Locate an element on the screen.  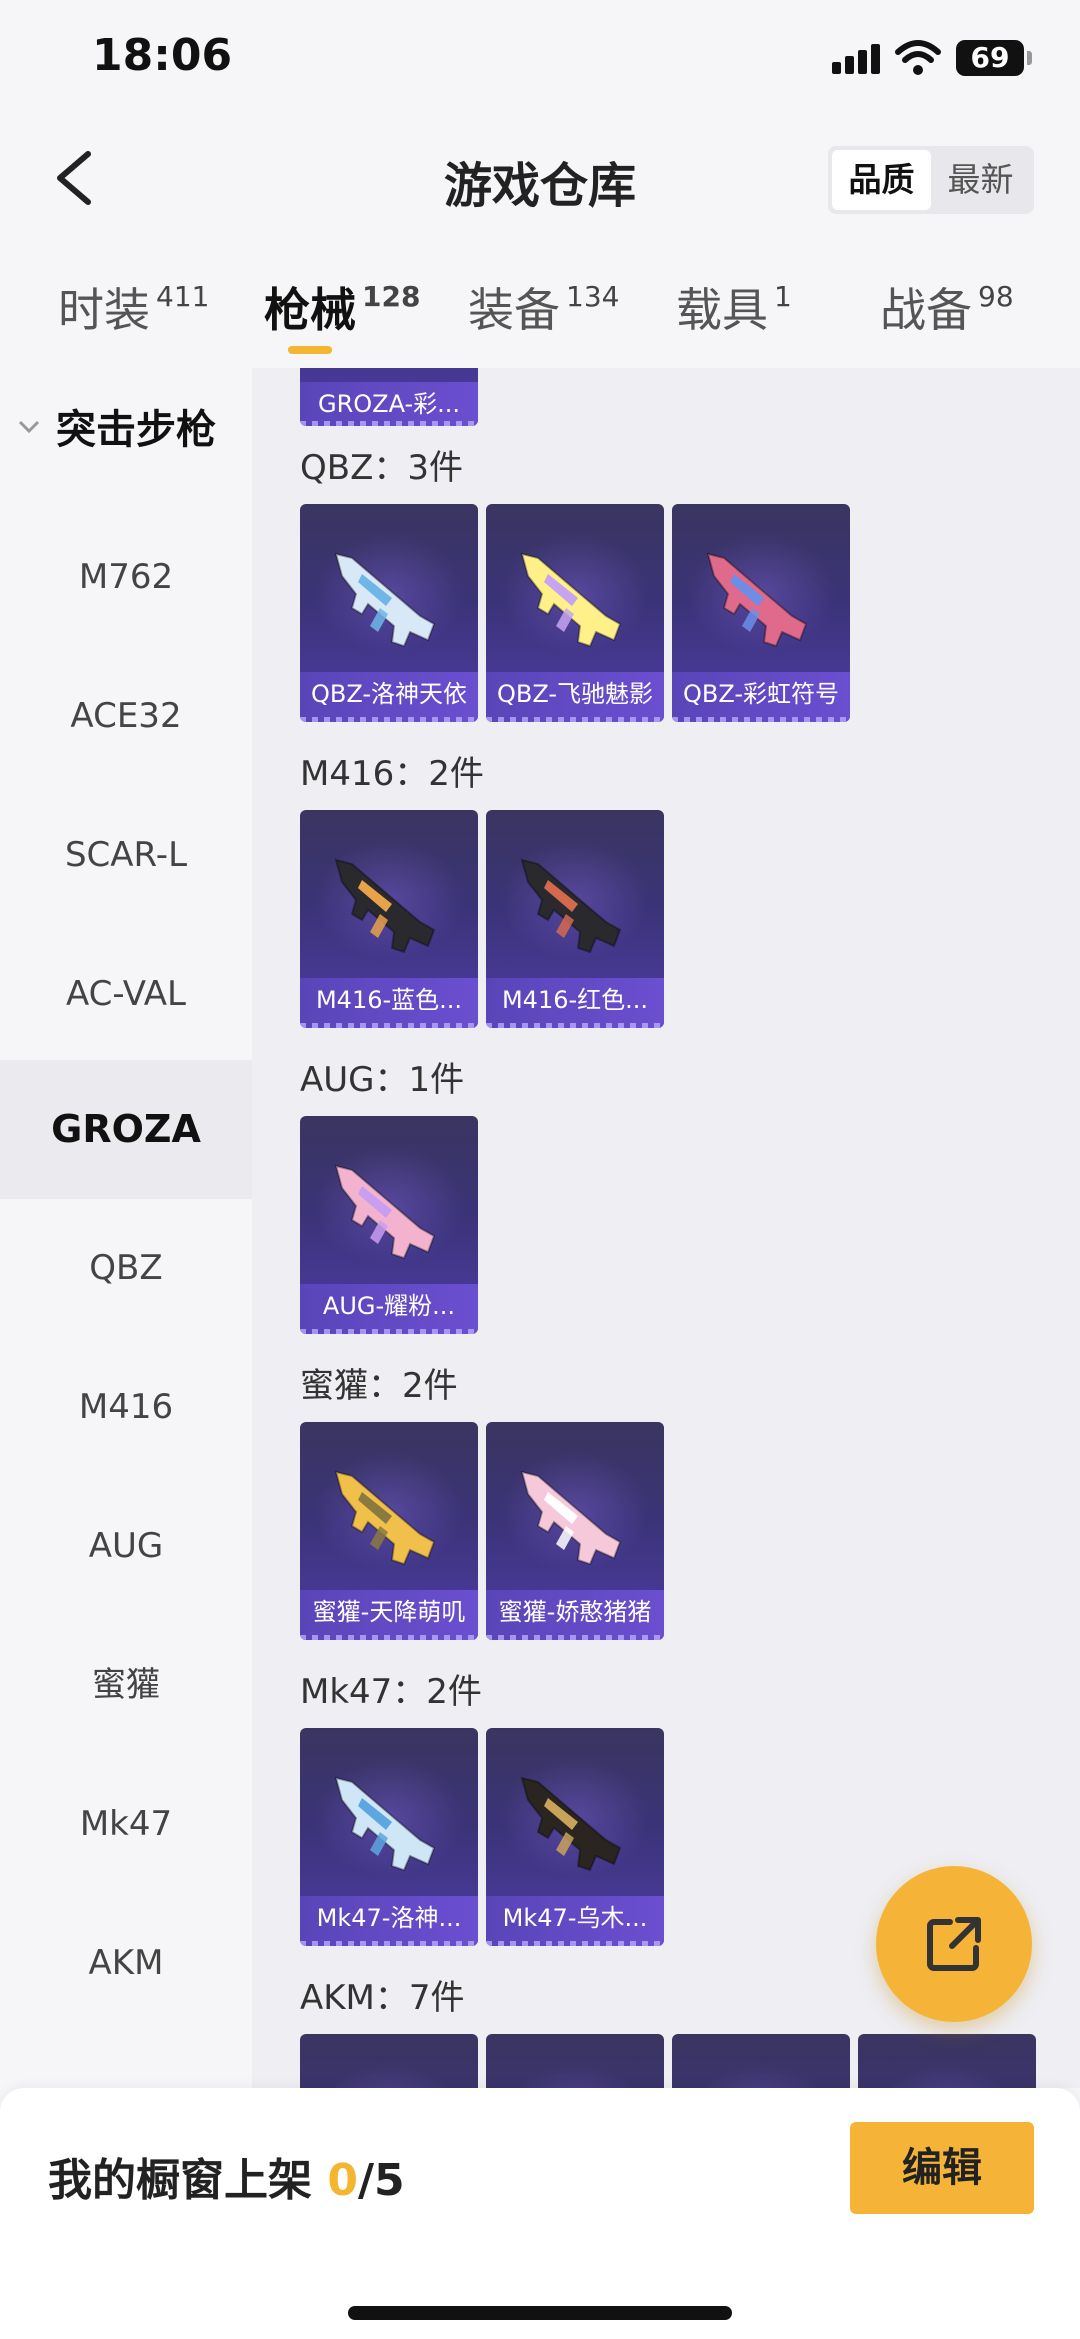
active-tab-indicator is located at coordinates (310, 350).